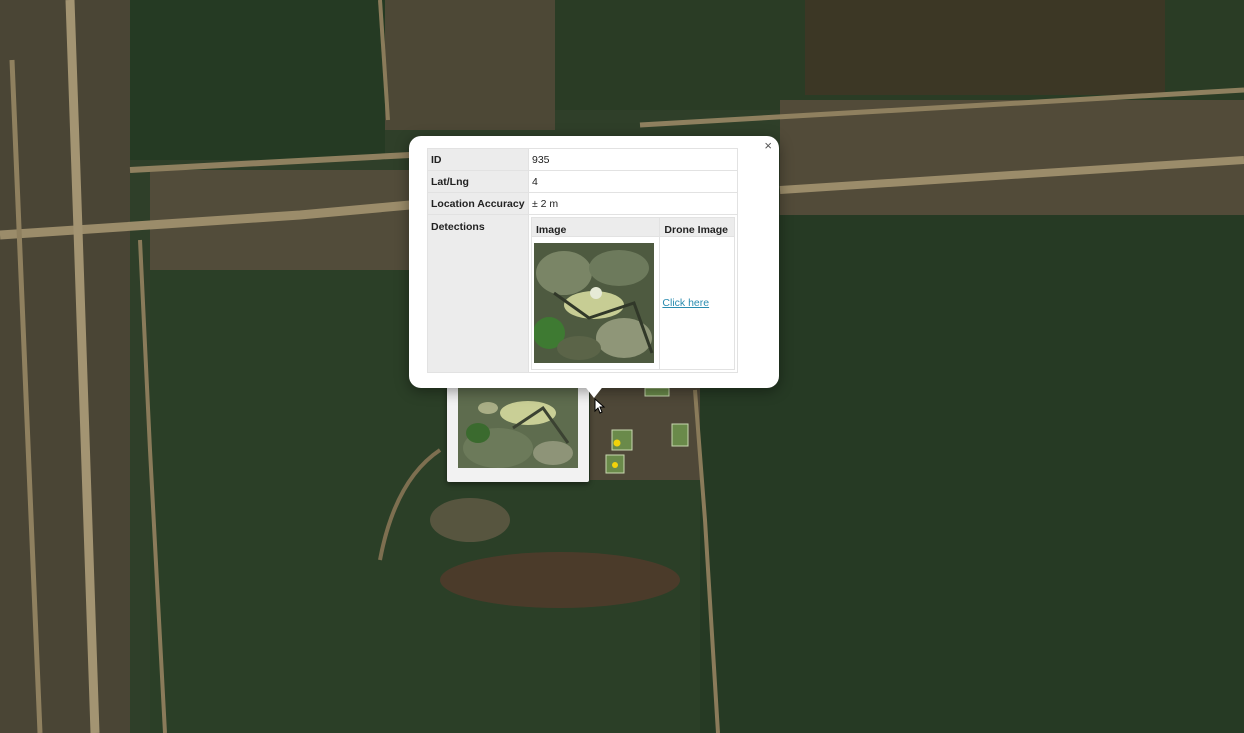  I want to click on info-row-detections: Detections Image Drone Image Click here, so click(582, 293).